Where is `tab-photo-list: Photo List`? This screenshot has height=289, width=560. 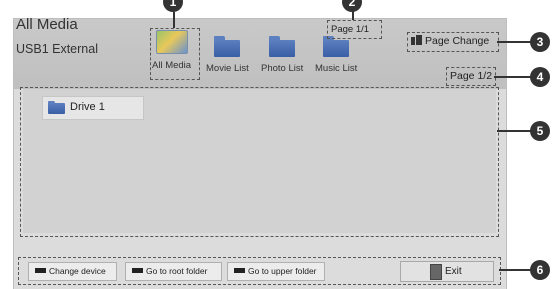 tab-photo-list: Photo List is located at coordinates (282, 55).